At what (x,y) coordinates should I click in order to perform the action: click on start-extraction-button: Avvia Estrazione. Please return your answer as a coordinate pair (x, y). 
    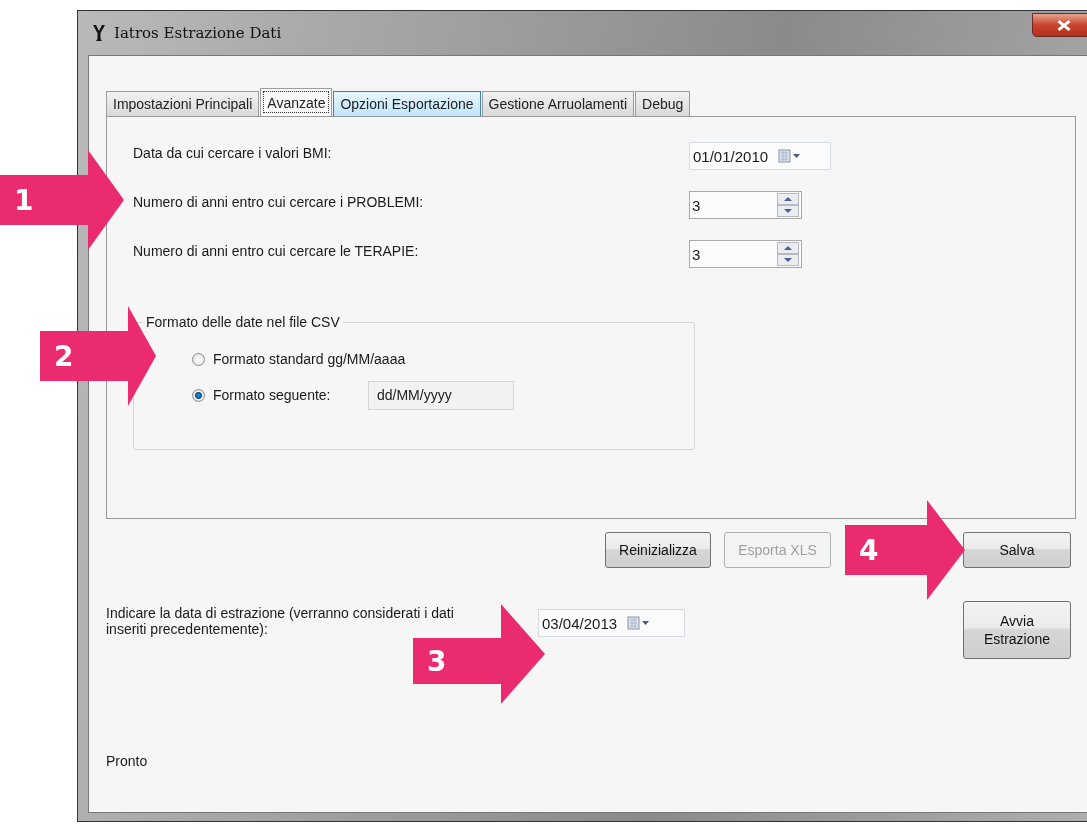
    Looking at the image, I should click on (1017, 630).